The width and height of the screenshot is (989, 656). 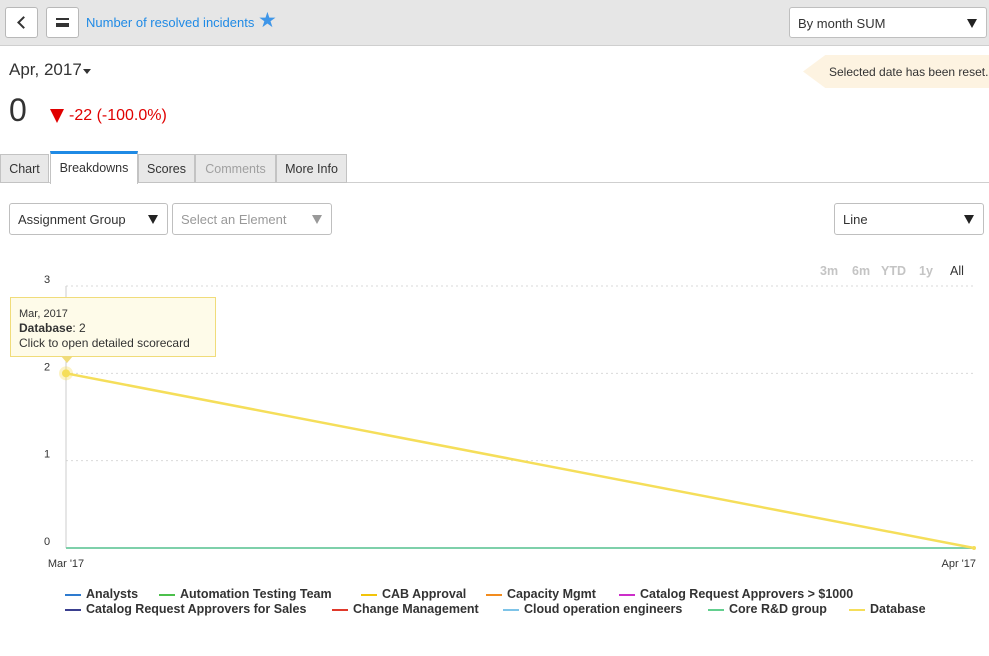 I want to click on legend-label: Core R&D group, so click(x=778, y=609).